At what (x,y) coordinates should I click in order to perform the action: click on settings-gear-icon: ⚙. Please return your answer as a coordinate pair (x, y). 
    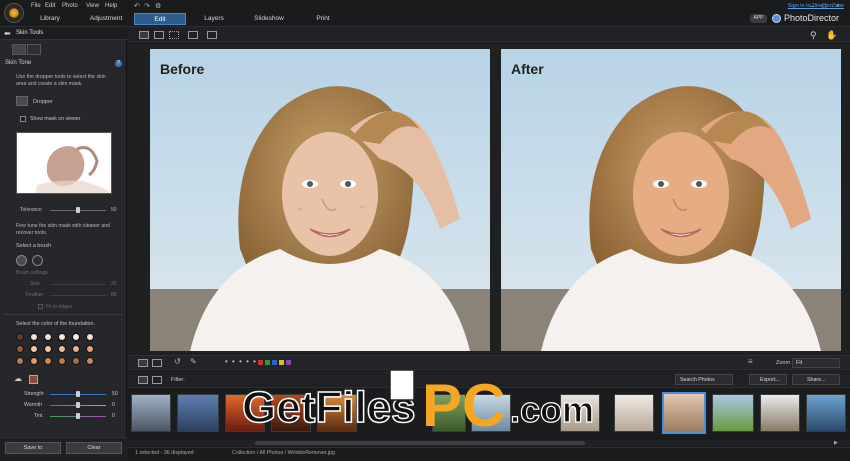
    Looking at the image, I should click on (159, 6).